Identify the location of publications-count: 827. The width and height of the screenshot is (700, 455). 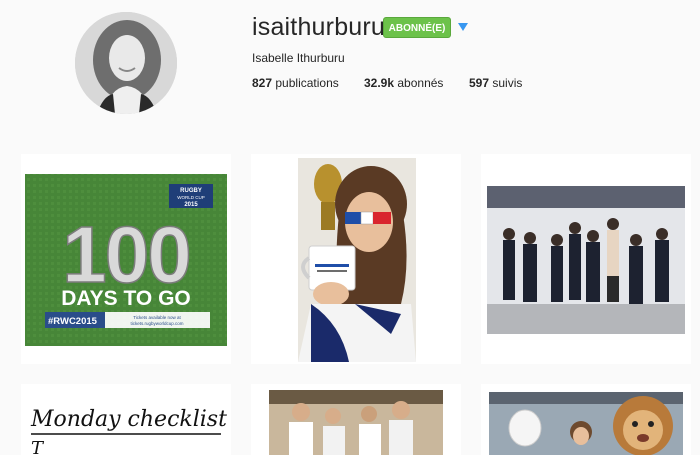
(262, 83).